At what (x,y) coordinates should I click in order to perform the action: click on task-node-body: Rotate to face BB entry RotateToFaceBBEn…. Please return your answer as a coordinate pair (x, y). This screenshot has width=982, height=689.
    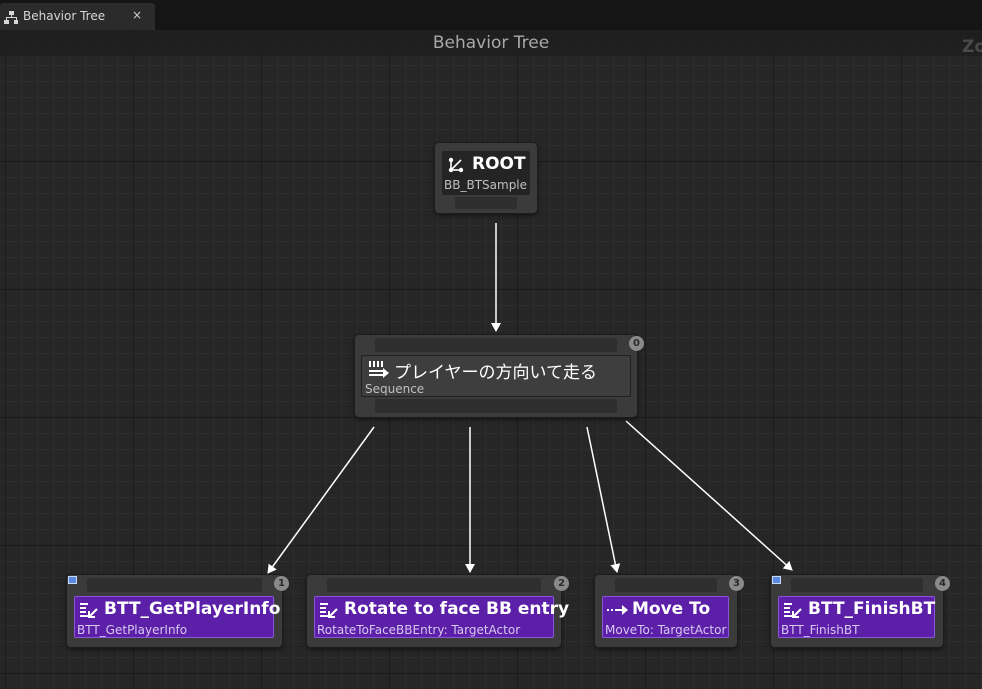
    Looking at the image, I should click on (441, 617).